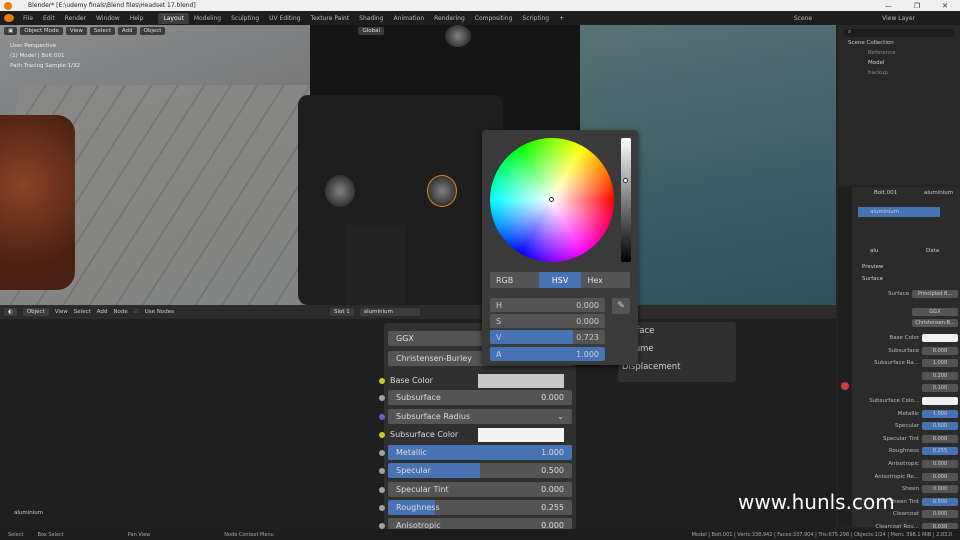 The height and width of the screenshot is (540, 960). What do you see at coordinates (547, 321) in the screenshot?
I see `saturation-field: S 0.000` at bounding box center [547, 321].